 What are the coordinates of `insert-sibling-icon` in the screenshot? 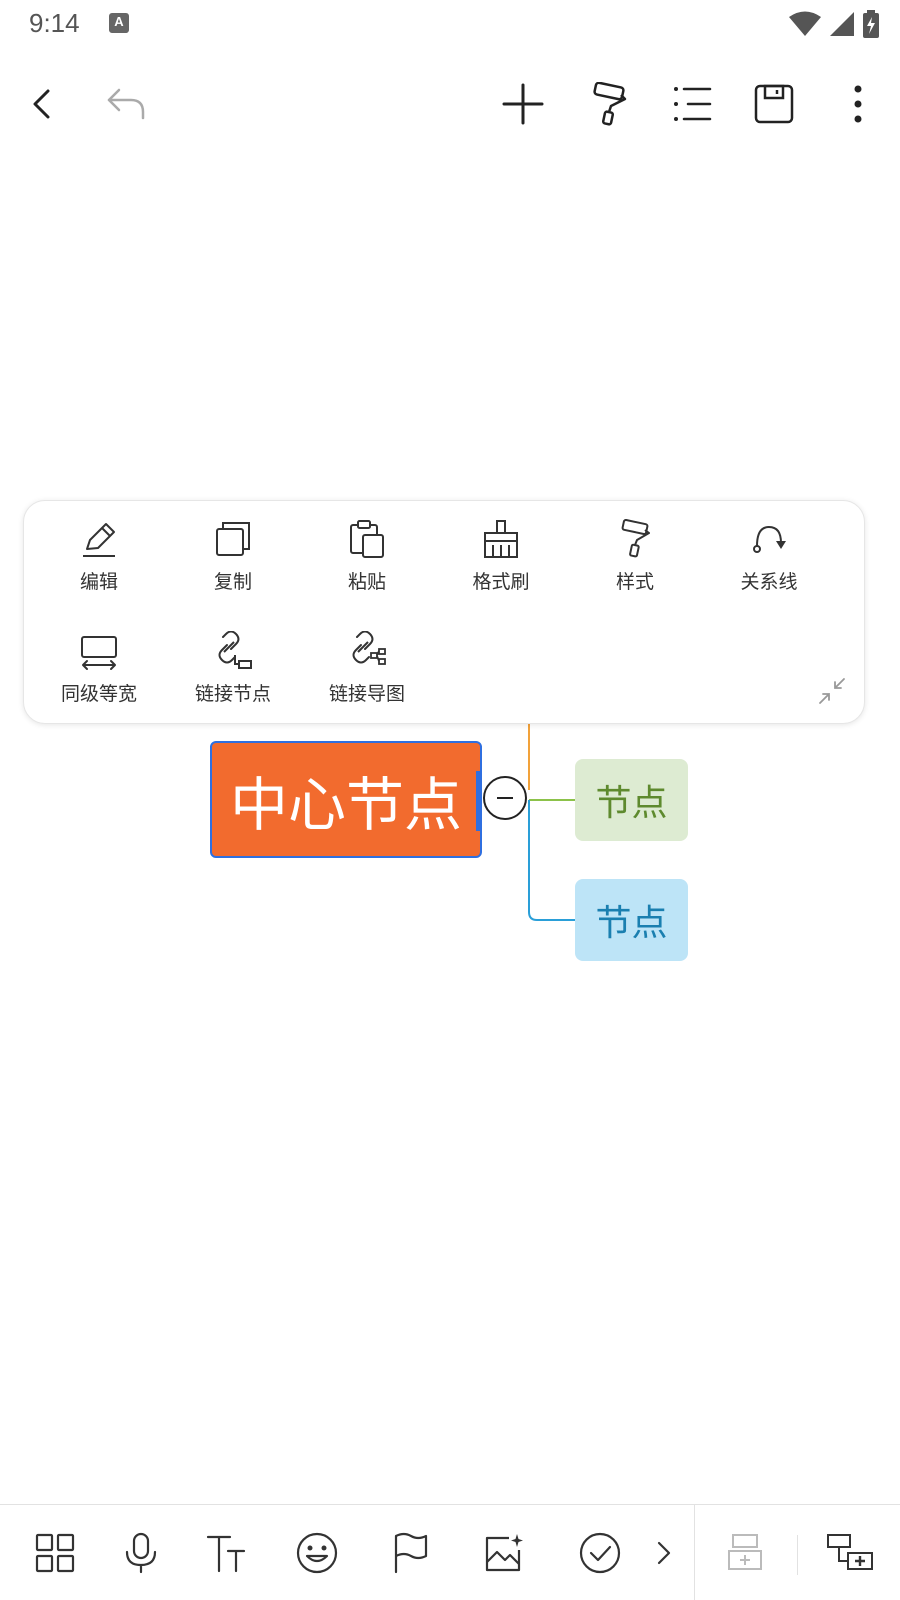 It's located at (745, 1552).